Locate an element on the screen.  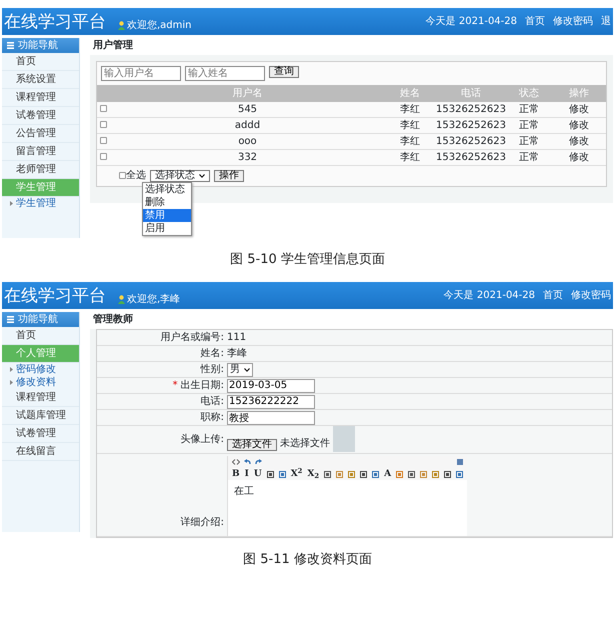
field-label: 出生日期: is located at coordinates (202, 385).